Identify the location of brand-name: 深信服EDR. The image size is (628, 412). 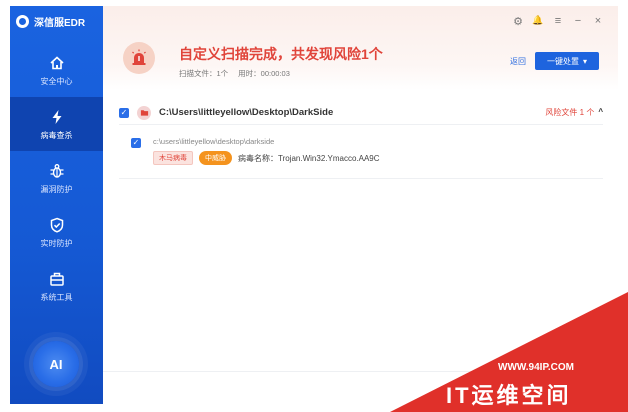
(60, 23).